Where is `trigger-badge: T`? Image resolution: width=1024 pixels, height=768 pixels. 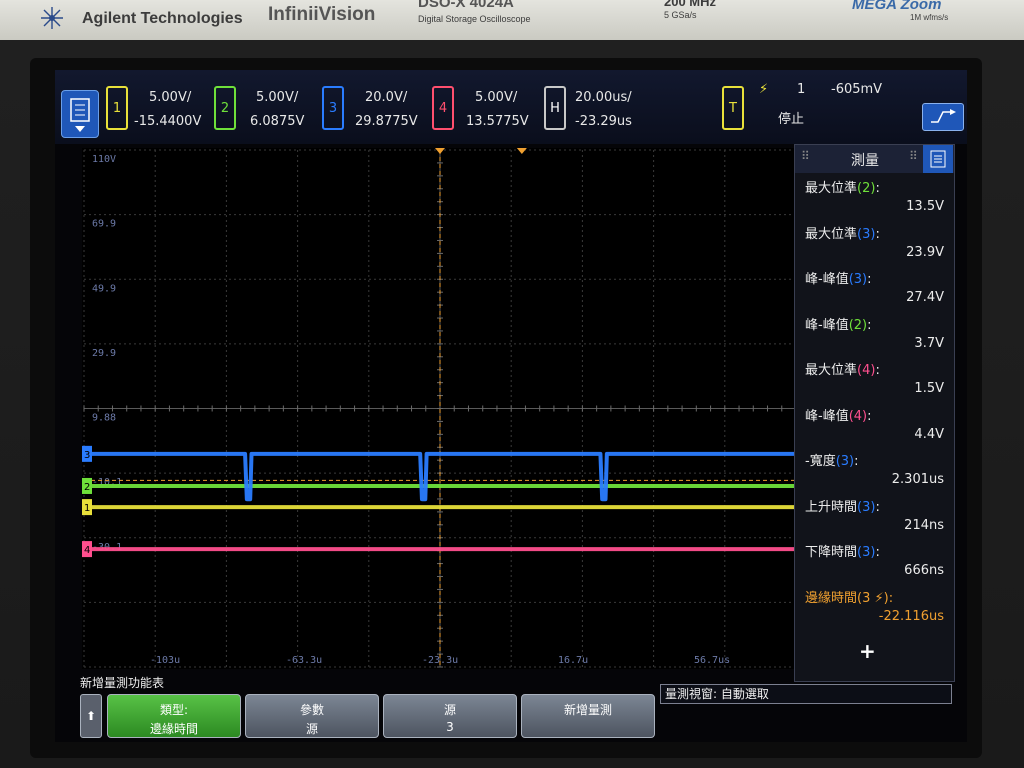 trigger-badge: T is located at coordinates (733, 108).